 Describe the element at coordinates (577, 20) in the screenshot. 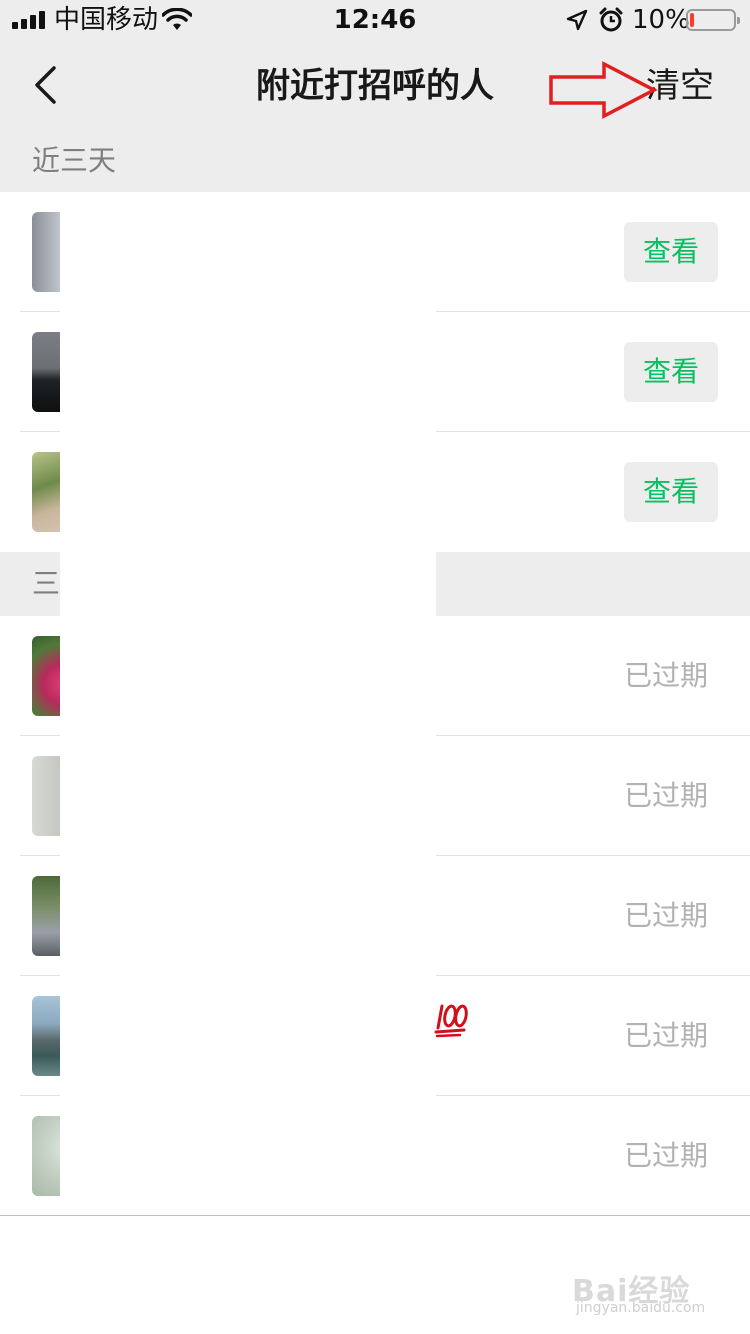

I see `location-arrow-icon` at that location.